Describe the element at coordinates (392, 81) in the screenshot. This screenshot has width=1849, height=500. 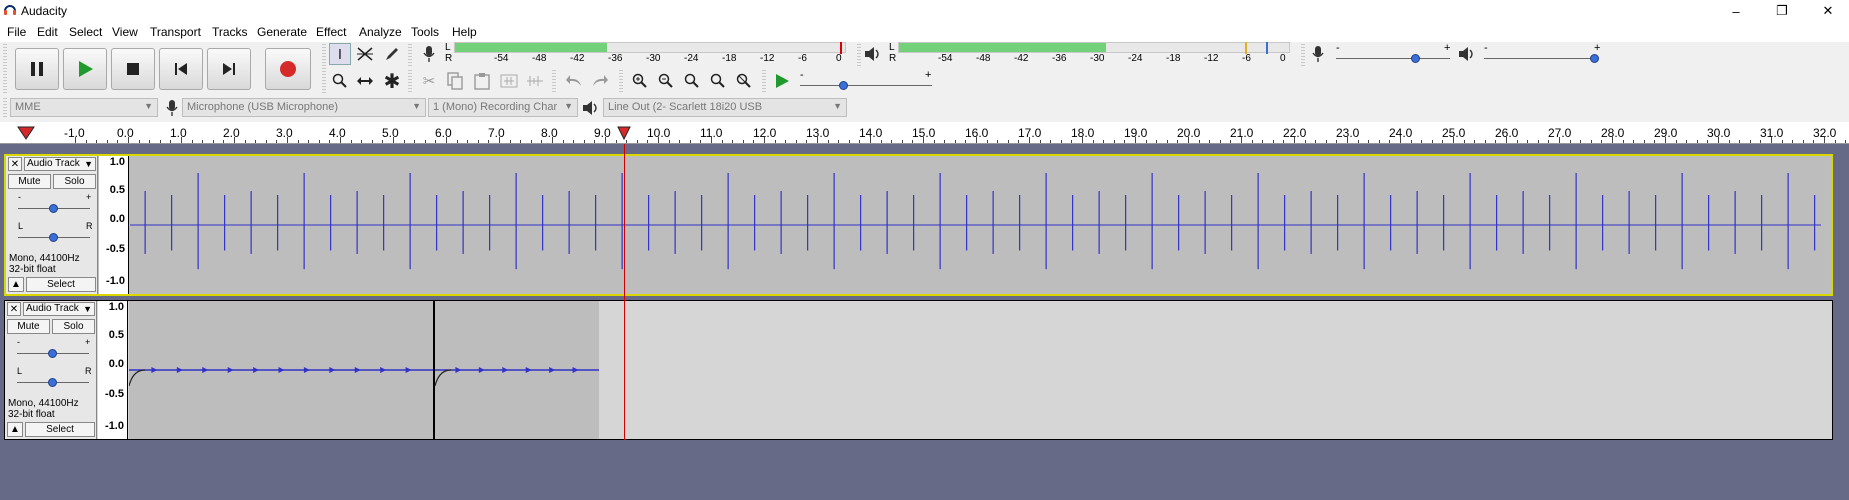
I see `multi-tool-button: ✱` at that location.